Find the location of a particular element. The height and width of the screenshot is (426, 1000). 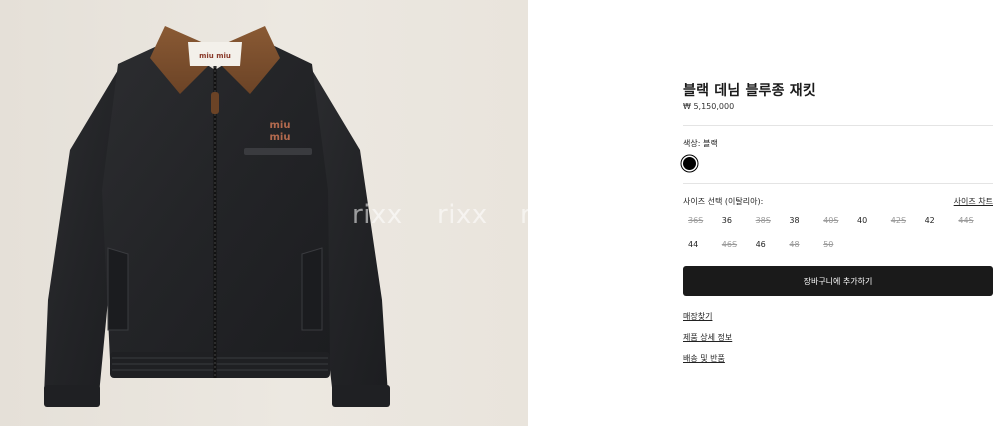

color-label: 색상: 블랙 is located at coordinates (700, 143).